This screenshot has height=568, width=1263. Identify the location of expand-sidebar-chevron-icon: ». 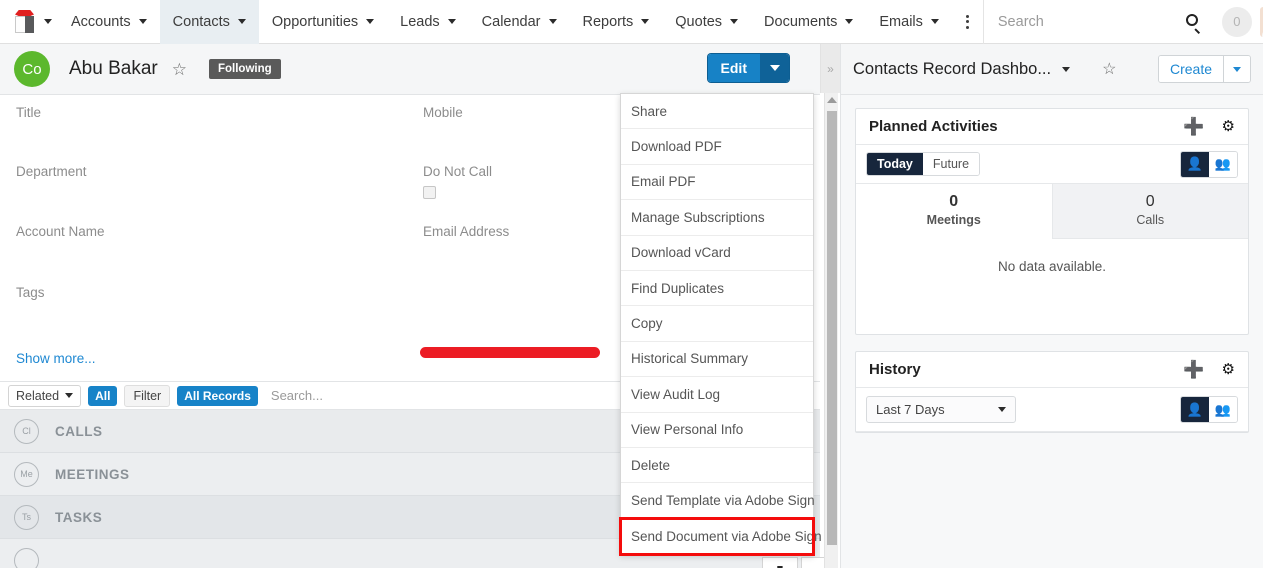
(830, 68).